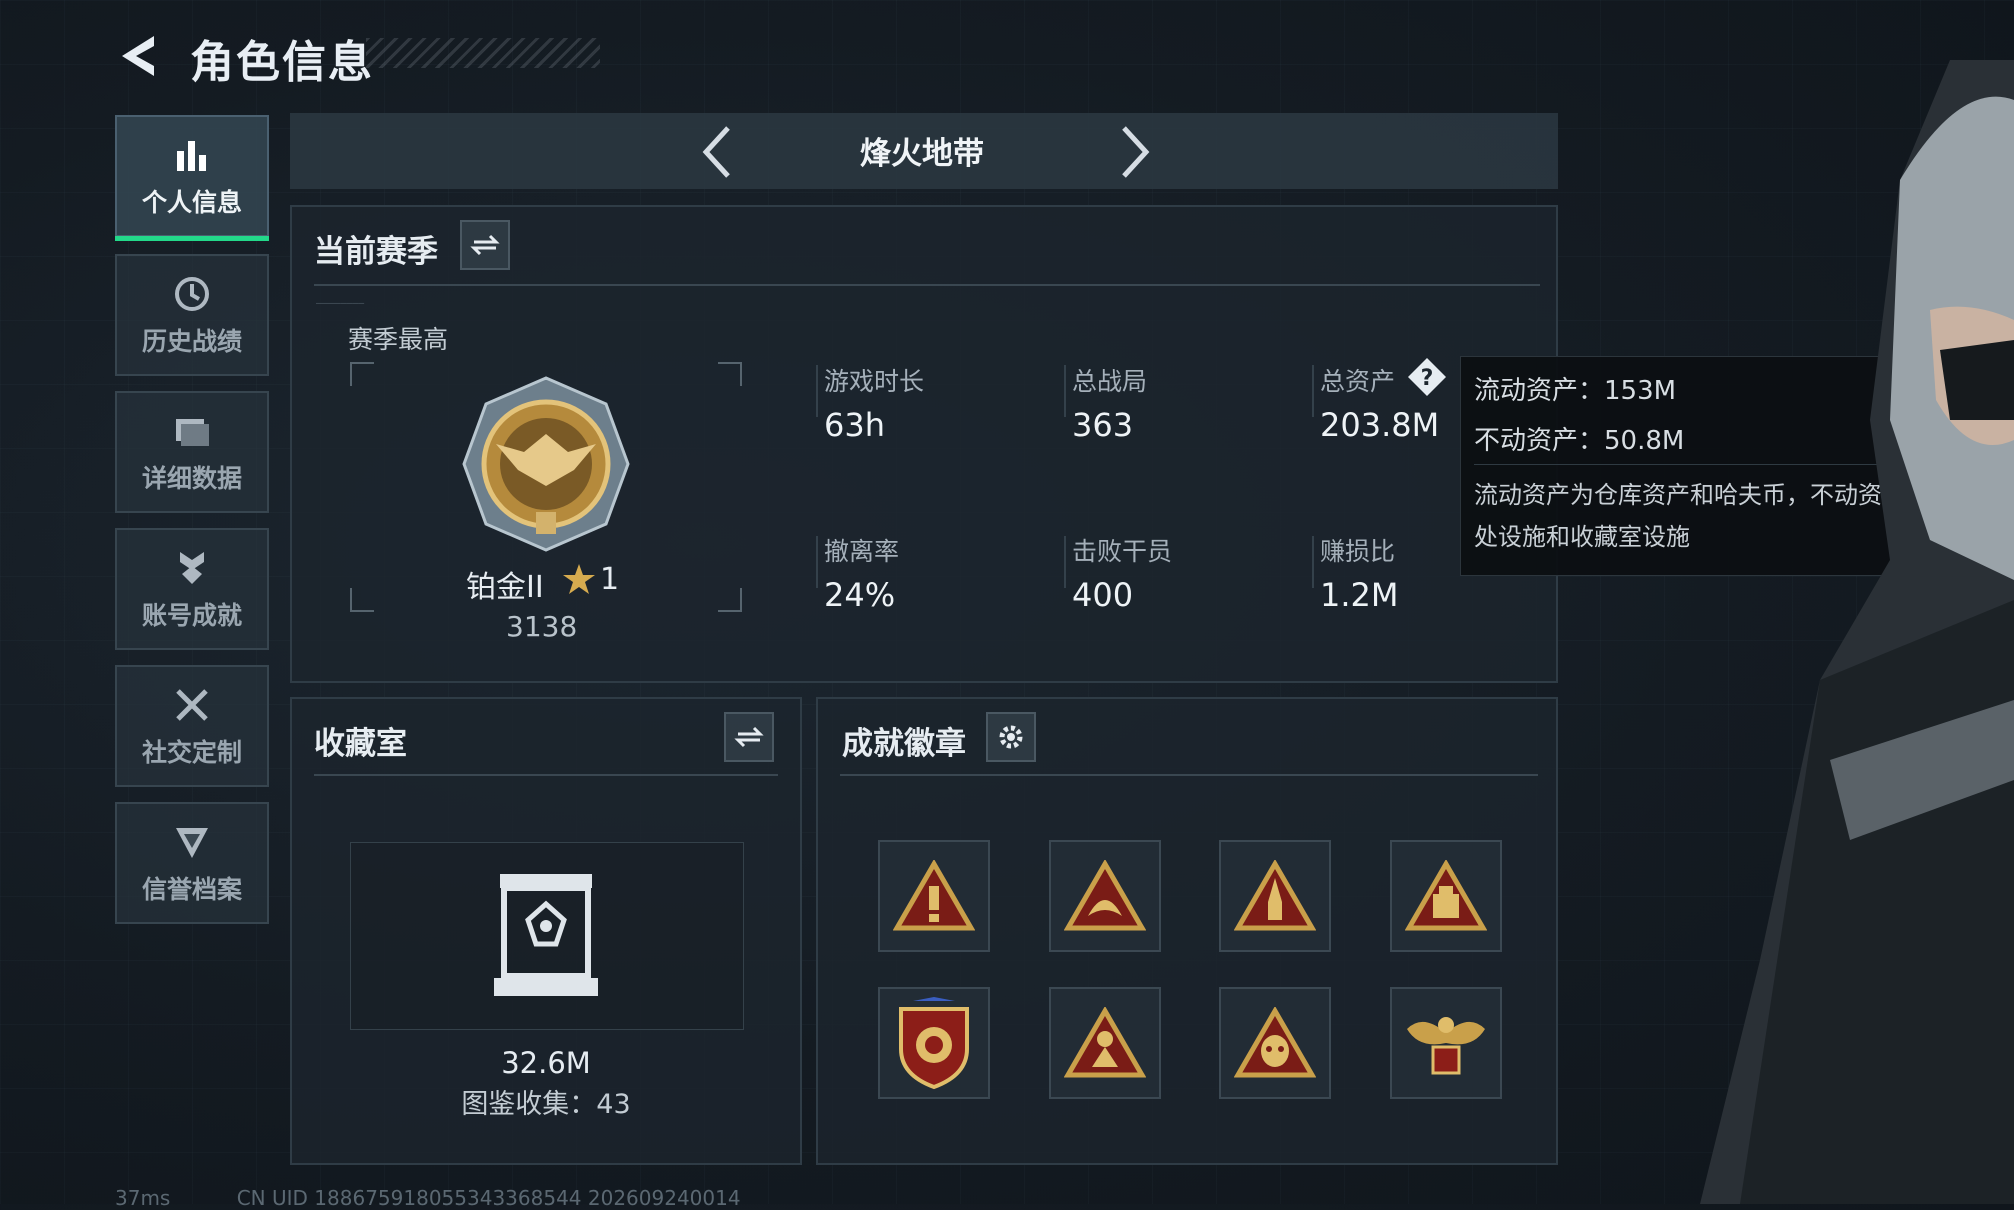  I want to click on lion-shield-badge-icon, so click(934, 1043).